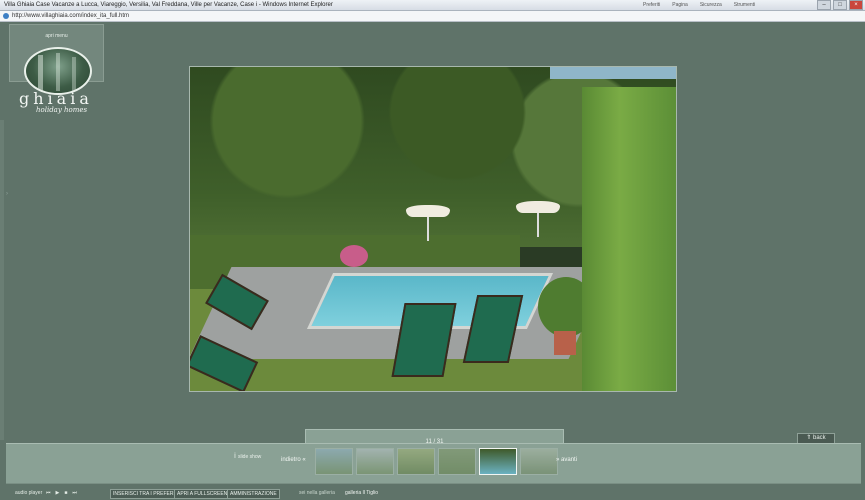  I want to click on thumbnail-list, so click(436, 461).